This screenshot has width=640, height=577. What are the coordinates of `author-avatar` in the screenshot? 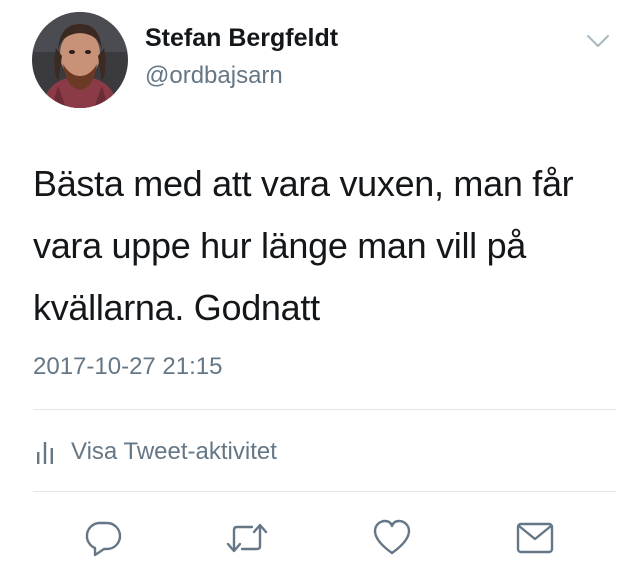 It's located at (80, 60).